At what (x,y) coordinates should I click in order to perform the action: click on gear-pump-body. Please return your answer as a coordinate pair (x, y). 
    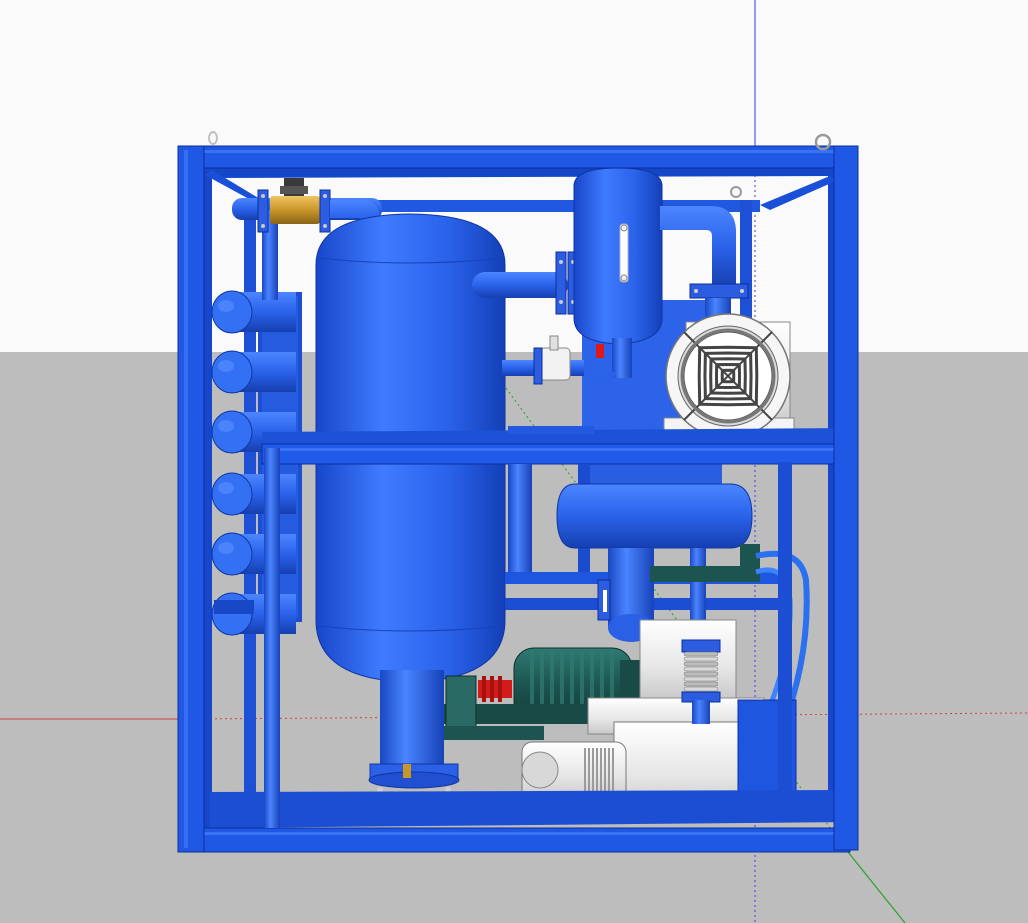
    Looking at the image, I should click on (461, 702).